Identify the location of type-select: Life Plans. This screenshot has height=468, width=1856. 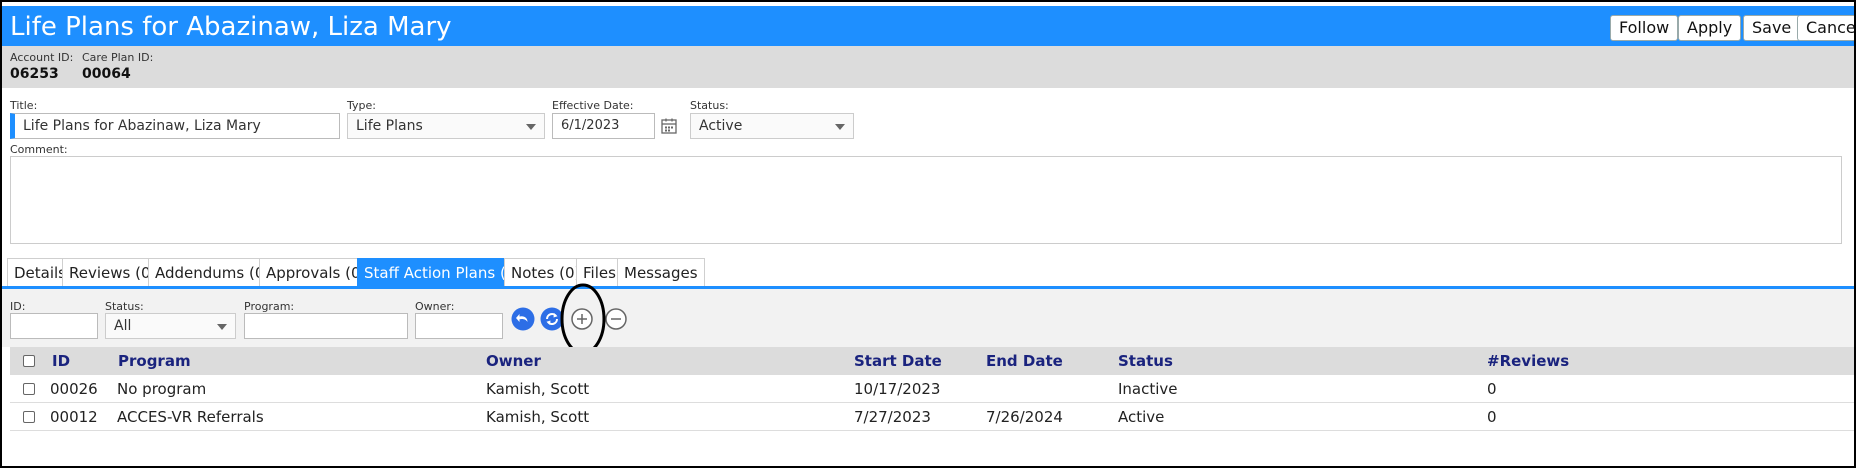
(446, 126).